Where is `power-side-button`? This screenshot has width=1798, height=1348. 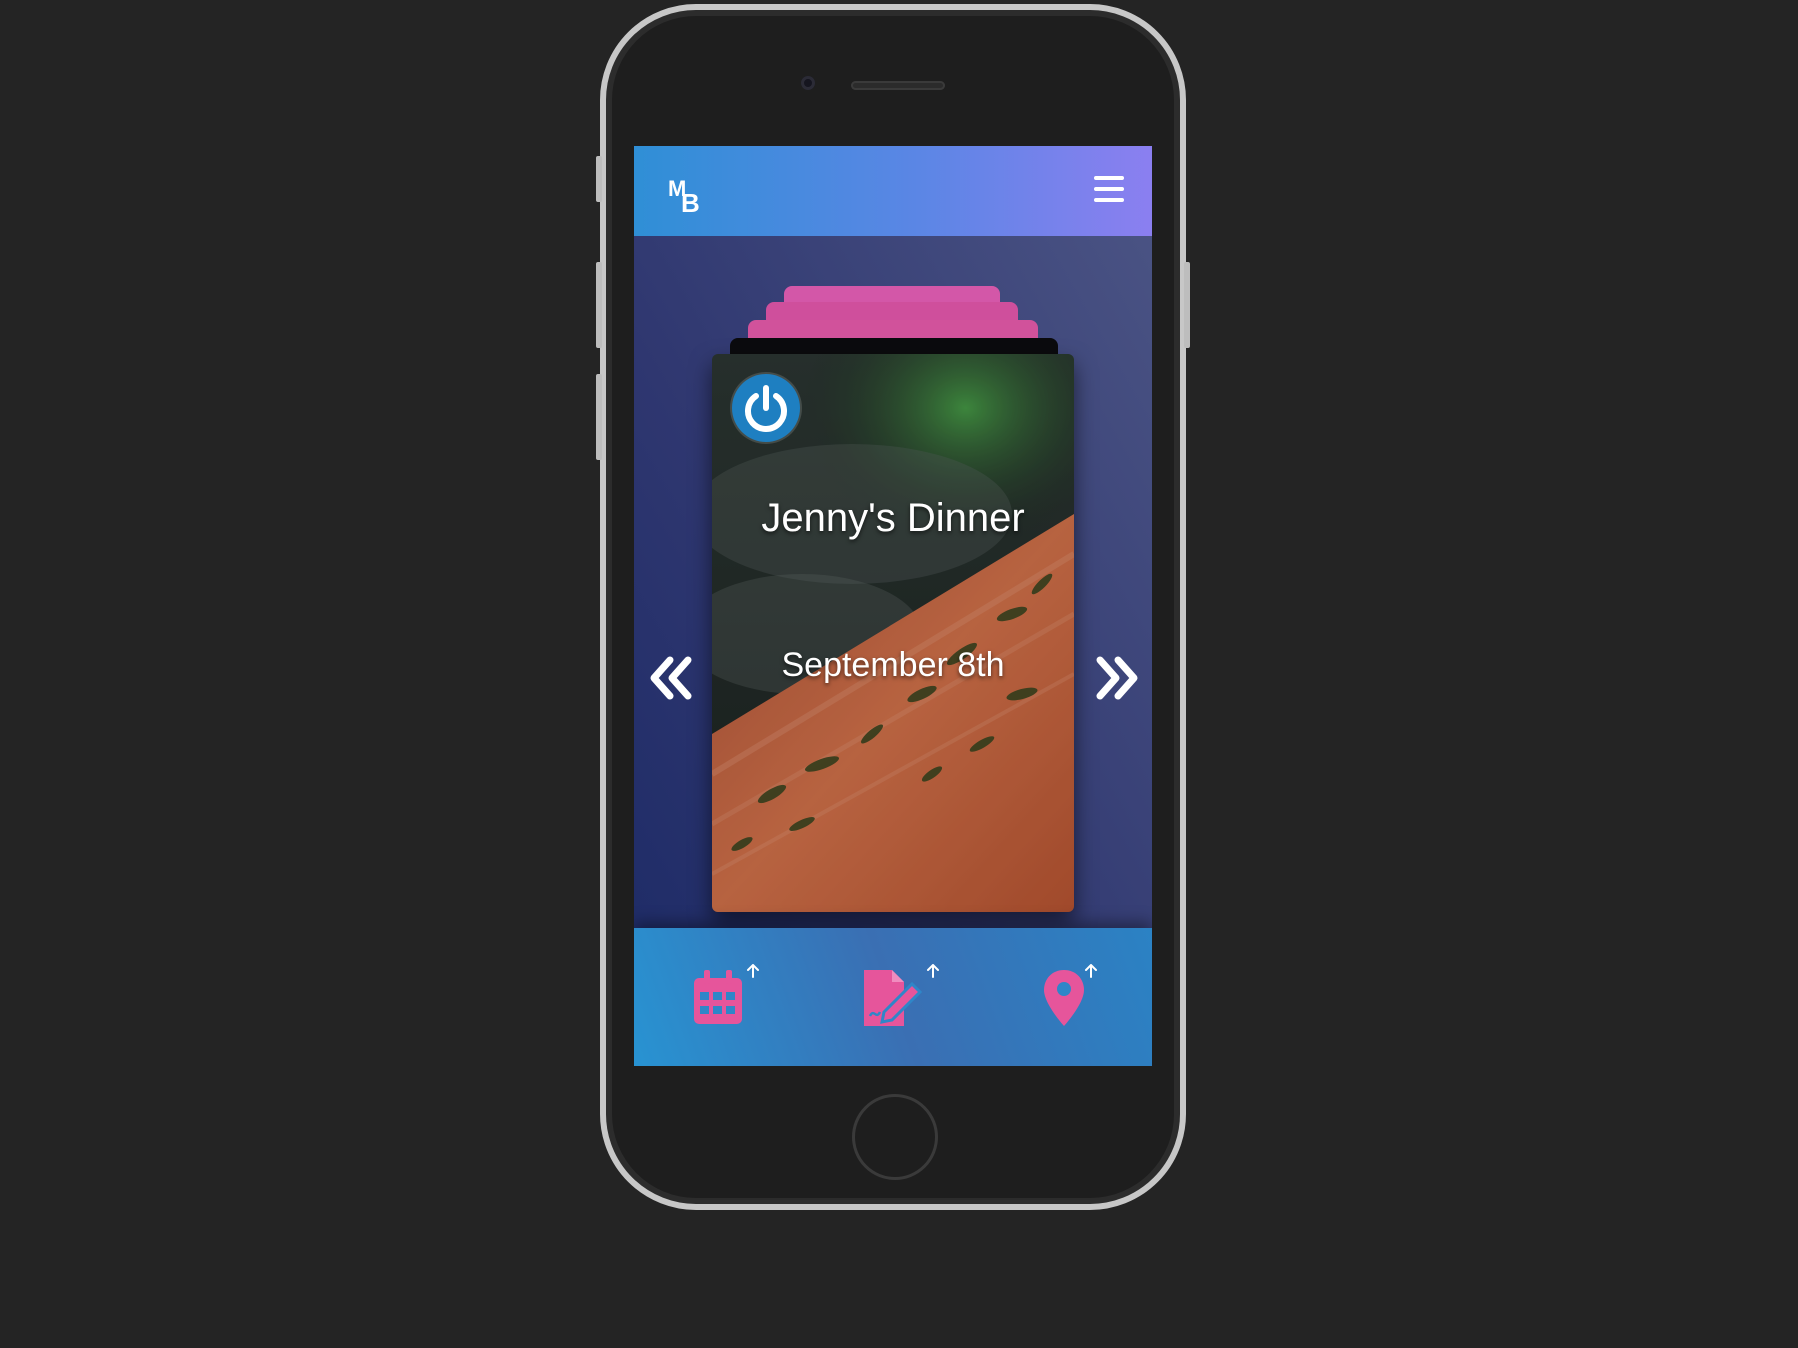 power-side-button is located at coordinates (1187, 305).